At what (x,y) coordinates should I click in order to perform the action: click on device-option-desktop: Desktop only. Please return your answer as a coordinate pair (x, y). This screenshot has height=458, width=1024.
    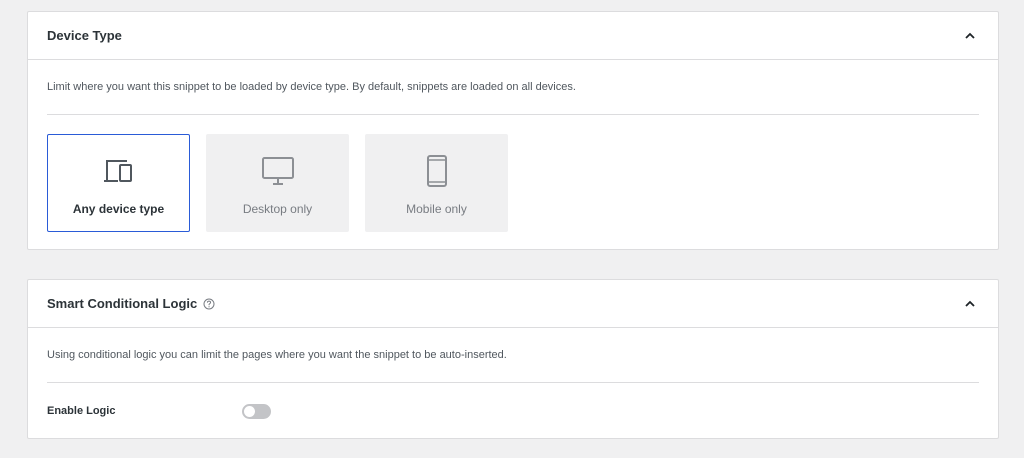
    Looking at the image, I should click on (277, 183).